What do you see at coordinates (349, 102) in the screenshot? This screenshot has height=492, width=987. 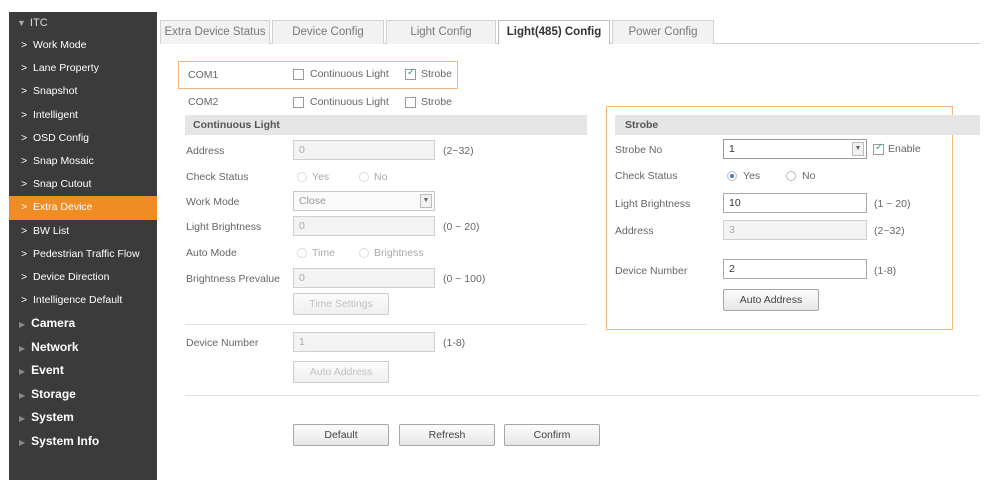 I see `com2-continuous-label: Continuous Light` at bounding box center [349, 102].